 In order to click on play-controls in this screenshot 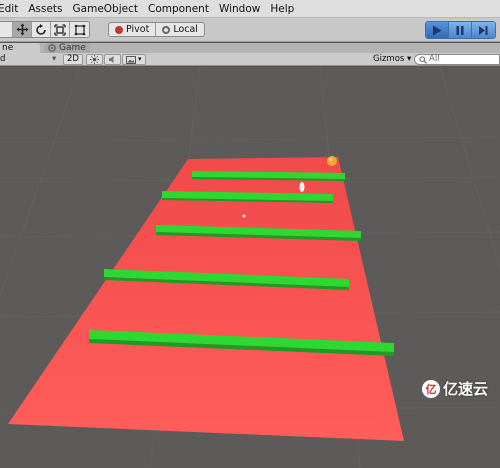, I will do `click(460, 30)`.